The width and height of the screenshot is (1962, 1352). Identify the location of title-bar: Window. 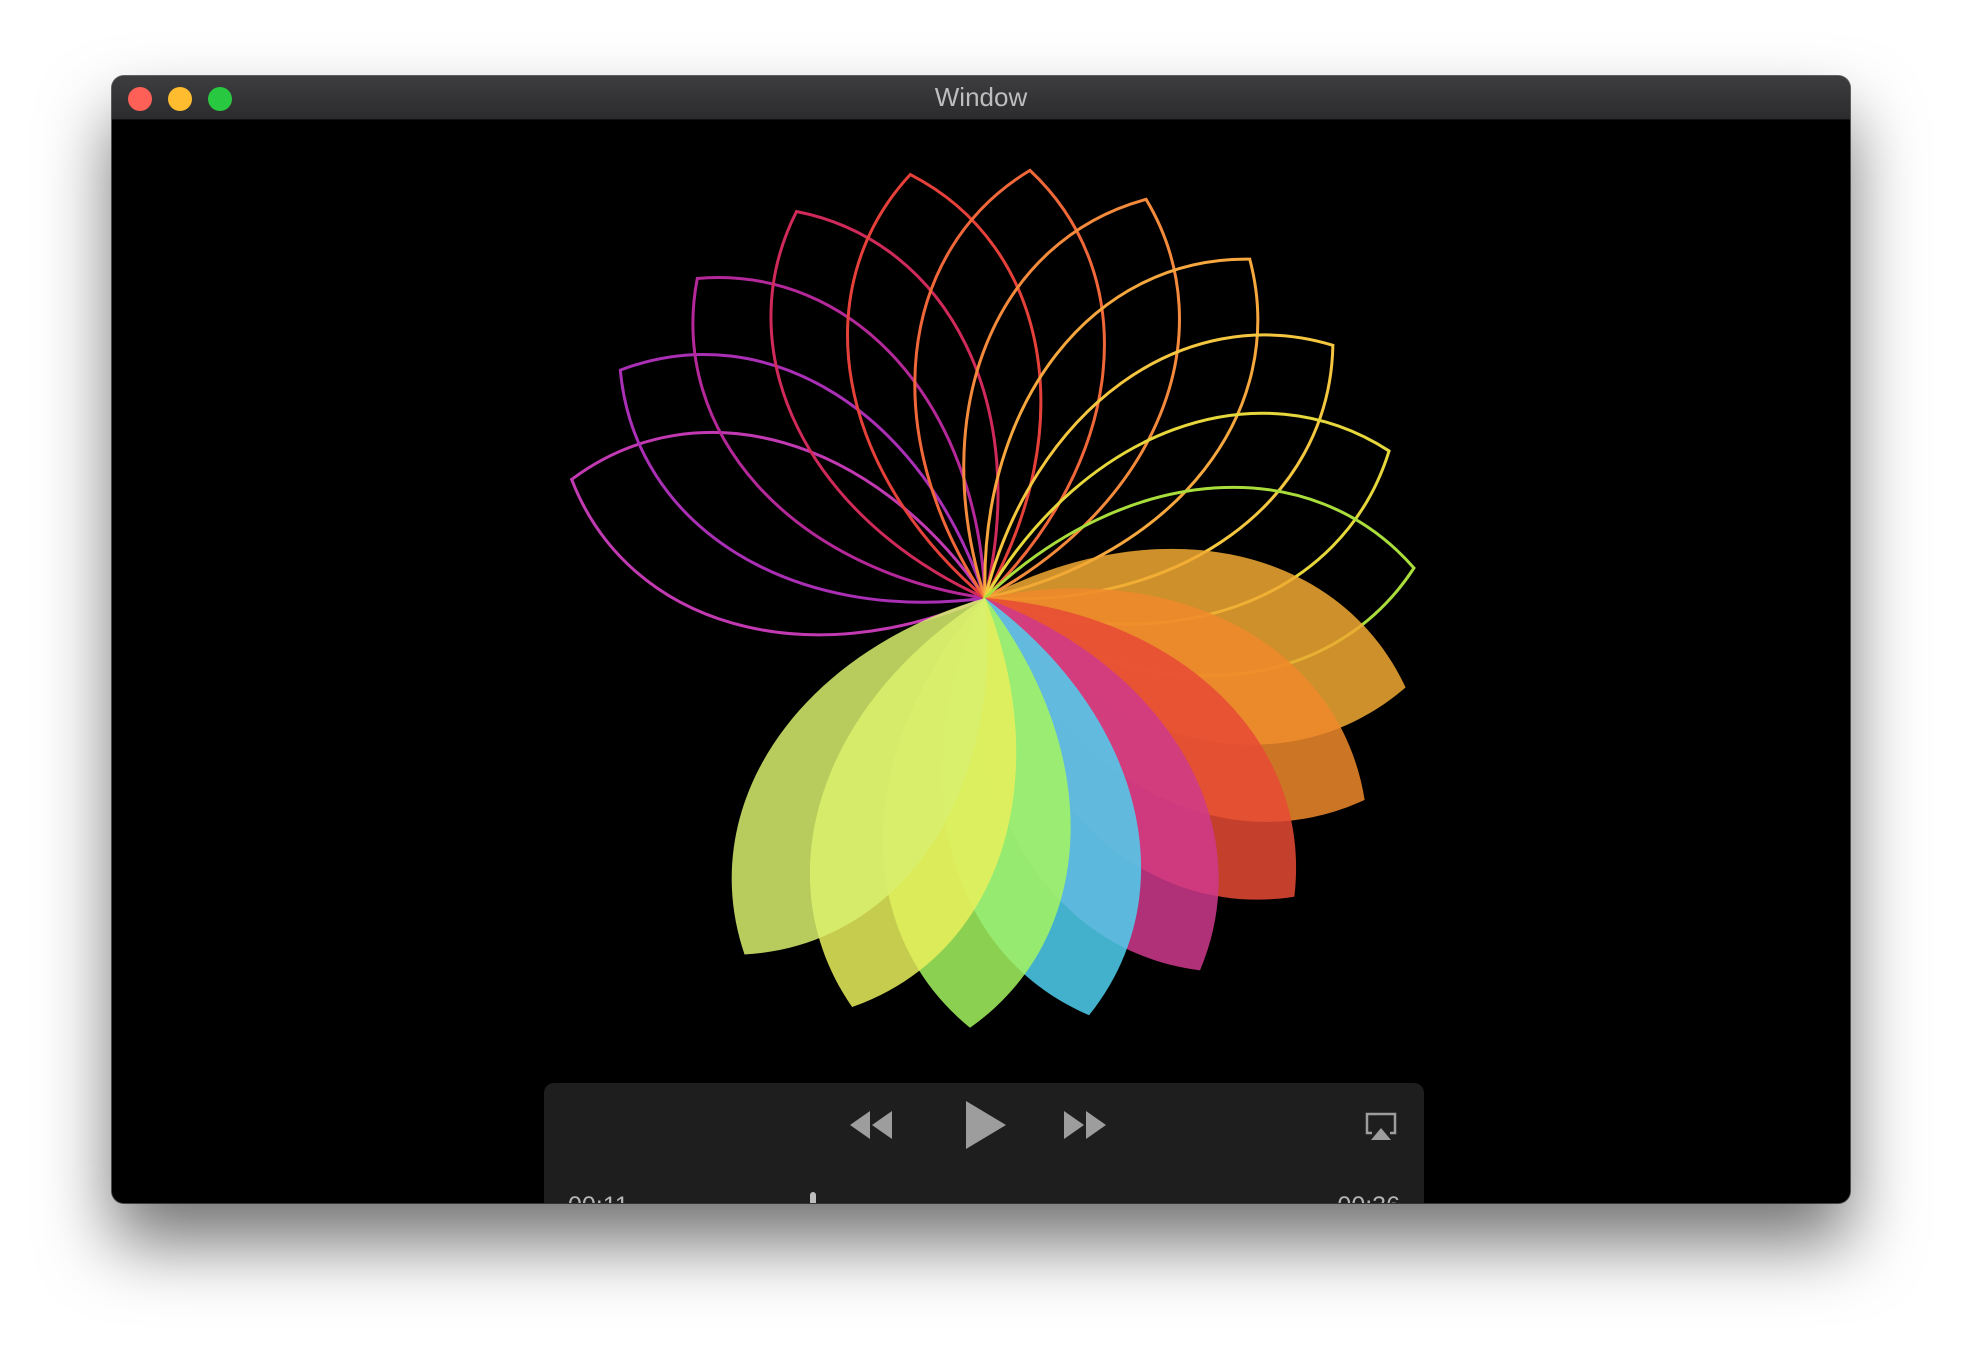
(981, 98).